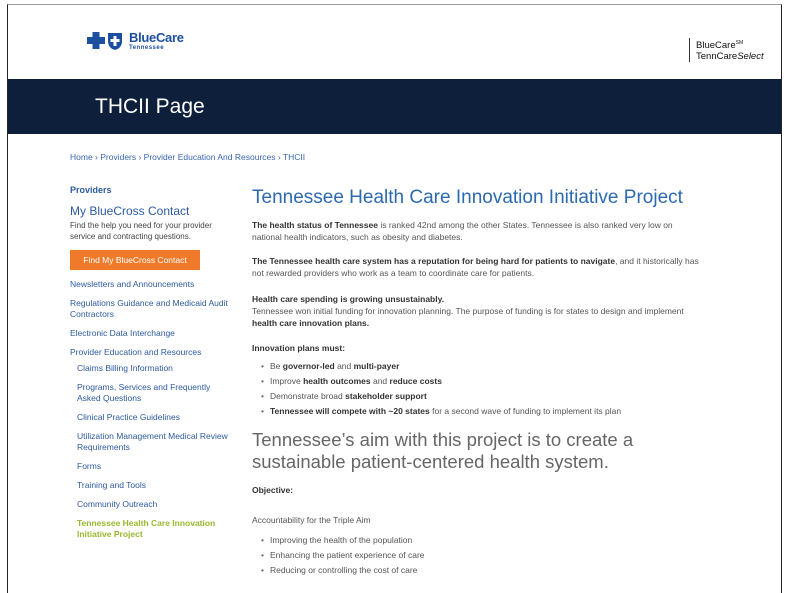 Image resolution: width=786 pixels, height=593 pixels. What do you see at coordinates (150, 284) in the screenshot?
I see `sidebar-item-newsletters: Newsletters and Announcements` at bounding box center [150, 284].